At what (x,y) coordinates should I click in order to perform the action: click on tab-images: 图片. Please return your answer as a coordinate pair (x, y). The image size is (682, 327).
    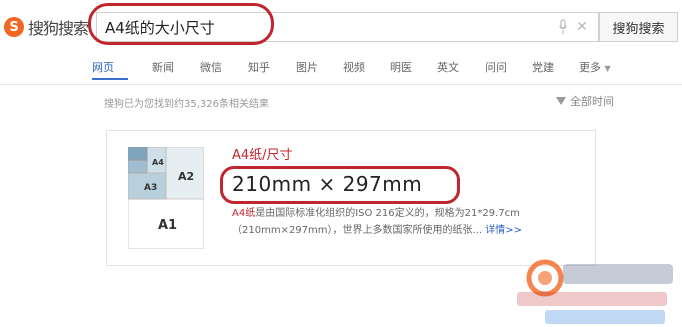
    Looking at the image, I should click on (307, 67).